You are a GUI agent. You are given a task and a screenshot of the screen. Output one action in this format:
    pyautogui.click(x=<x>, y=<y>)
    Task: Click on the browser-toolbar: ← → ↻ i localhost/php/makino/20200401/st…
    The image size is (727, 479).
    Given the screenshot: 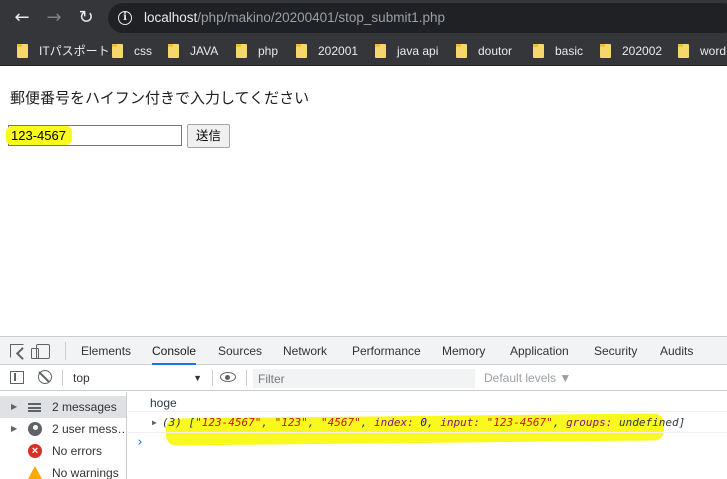 What is the action you would take?
    pyautogui.click(x=363, y=18)
    